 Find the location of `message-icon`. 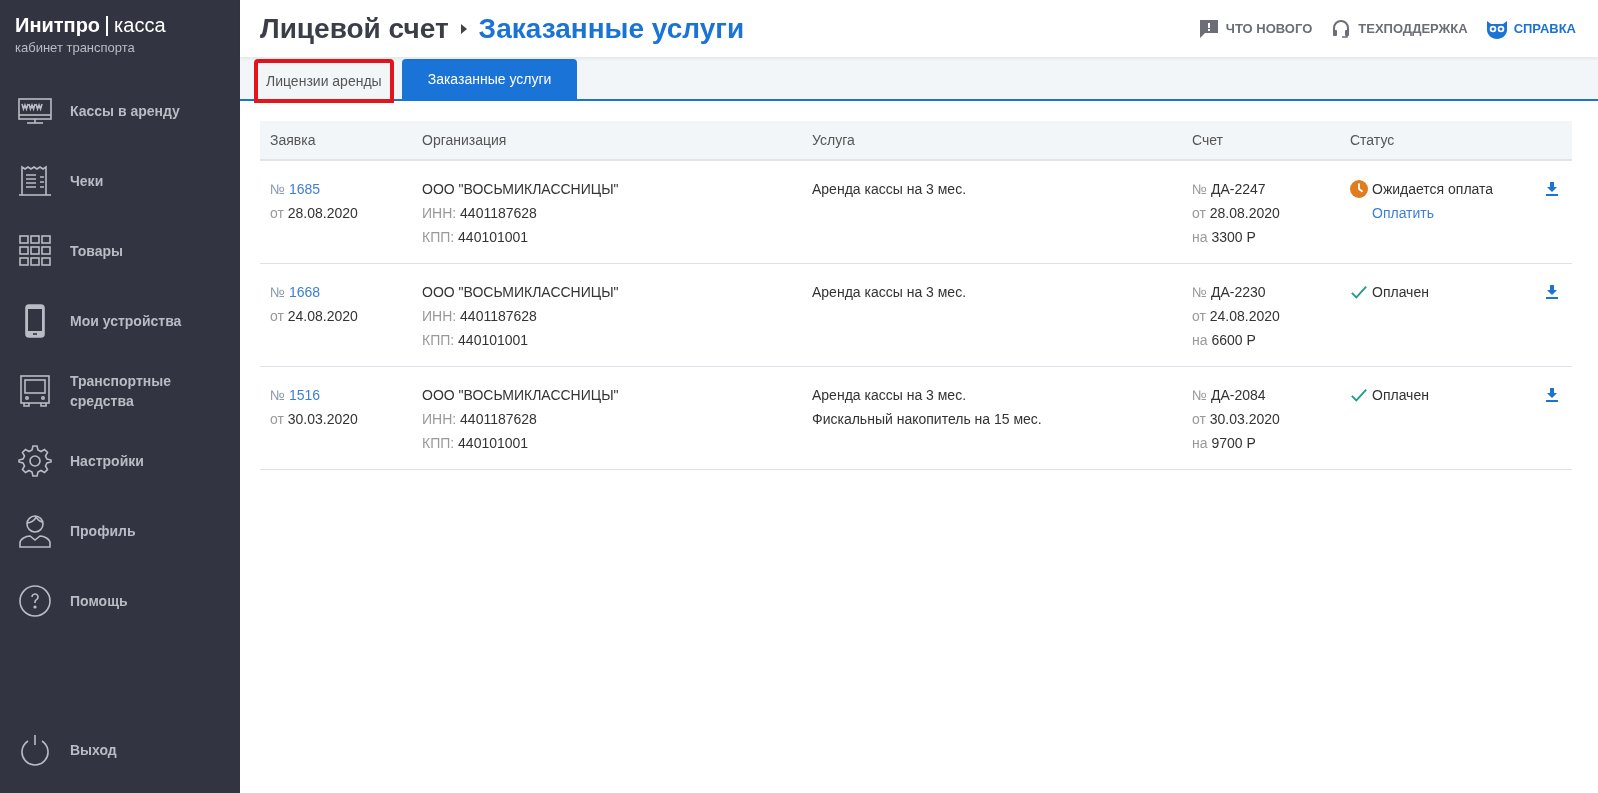

message-icon is located at coordinates (1208, 28).